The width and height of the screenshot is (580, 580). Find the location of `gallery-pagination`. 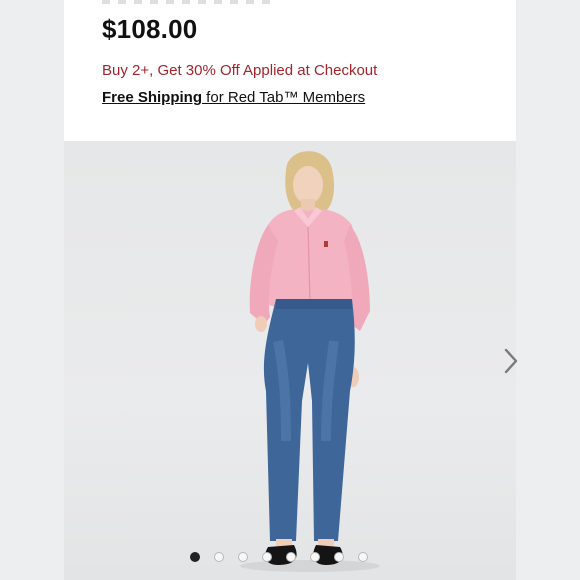

gallery-pagination is located at coordinates (279, 557).